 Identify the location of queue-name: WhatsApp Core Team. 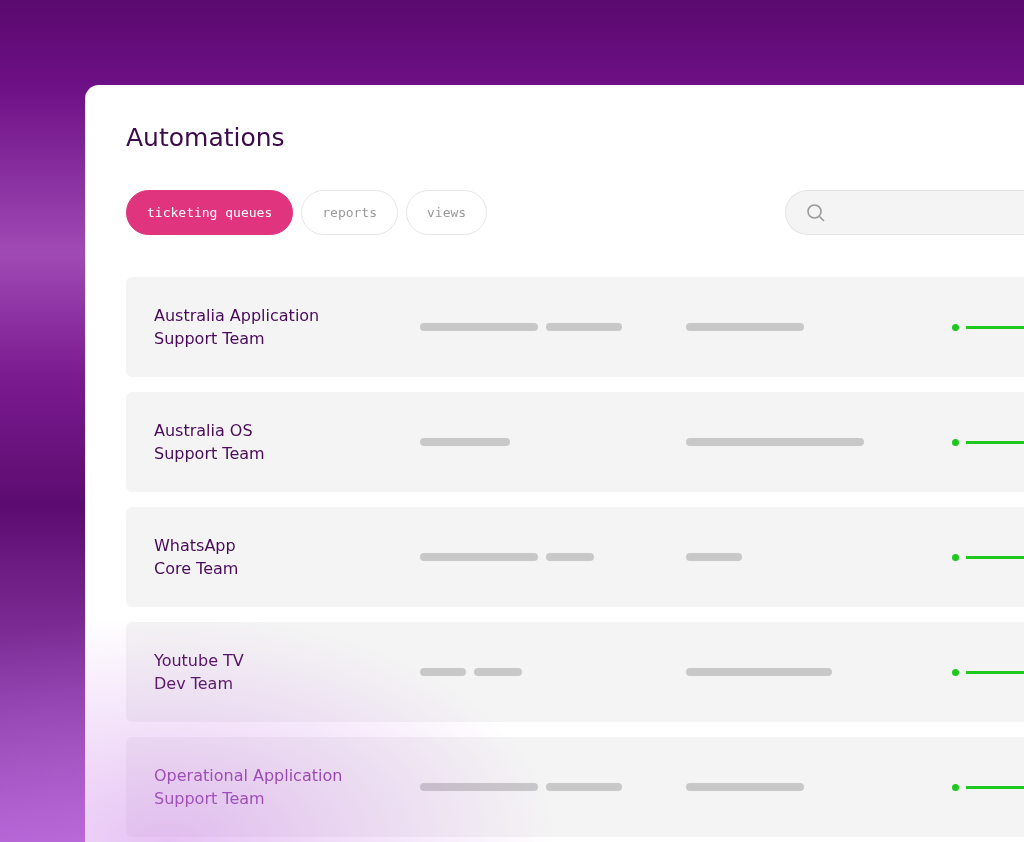
(197, 557).